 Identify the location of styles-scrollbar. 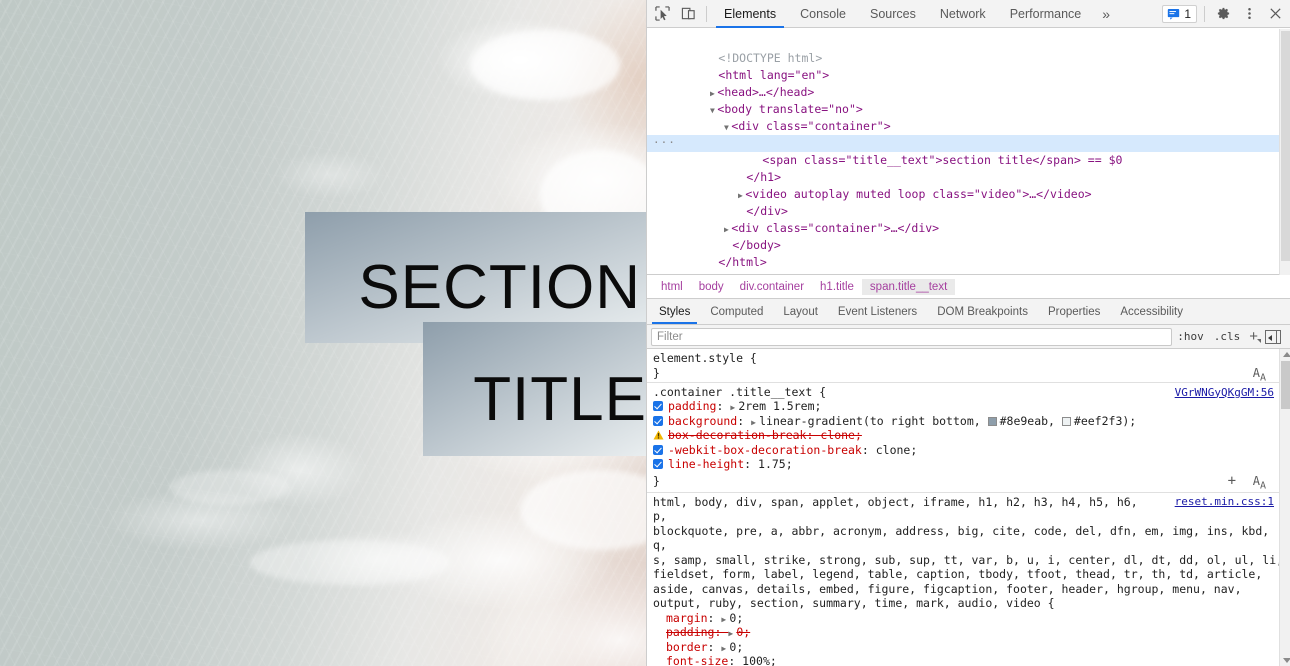
(1284, 507).